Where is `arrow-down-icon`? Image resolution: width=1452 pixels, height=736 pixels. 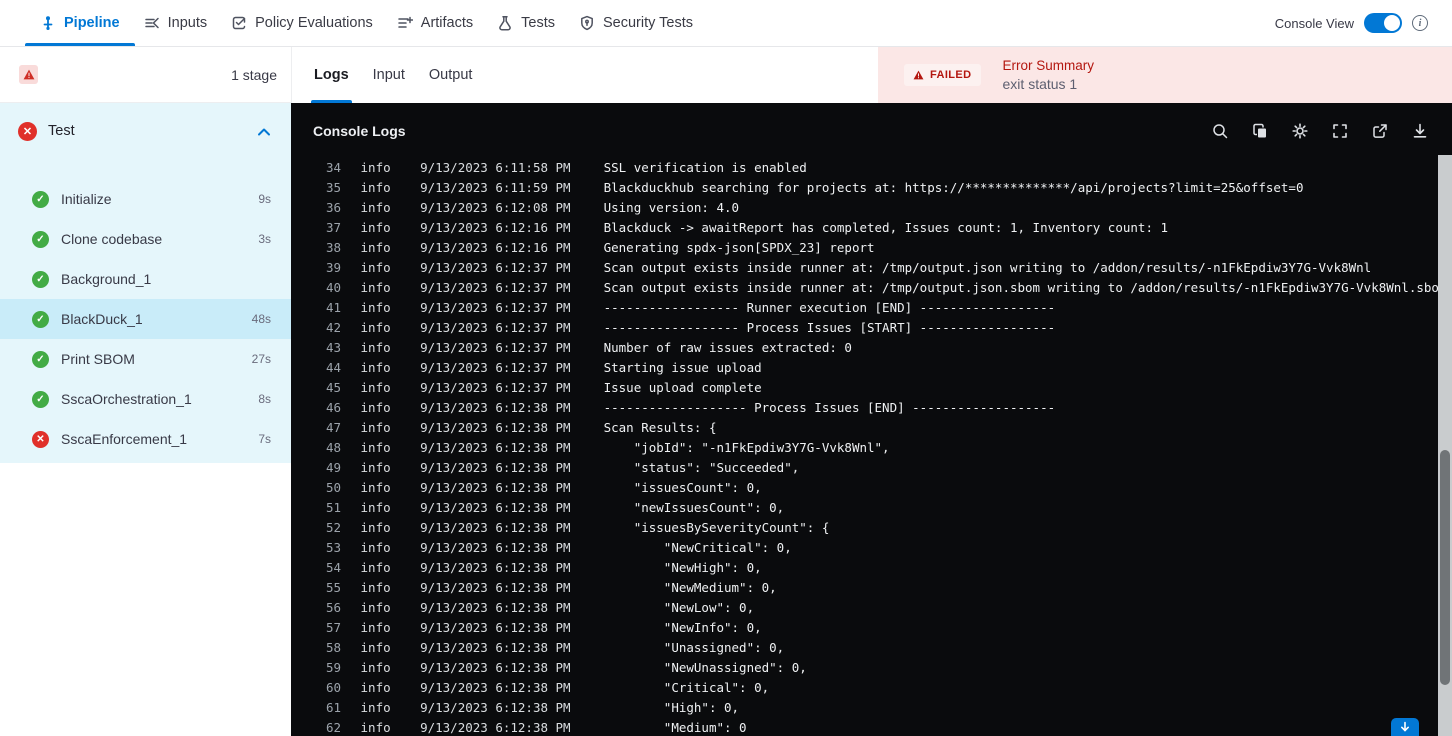 arrow-down-icon is located at coordinates (1405, 726).